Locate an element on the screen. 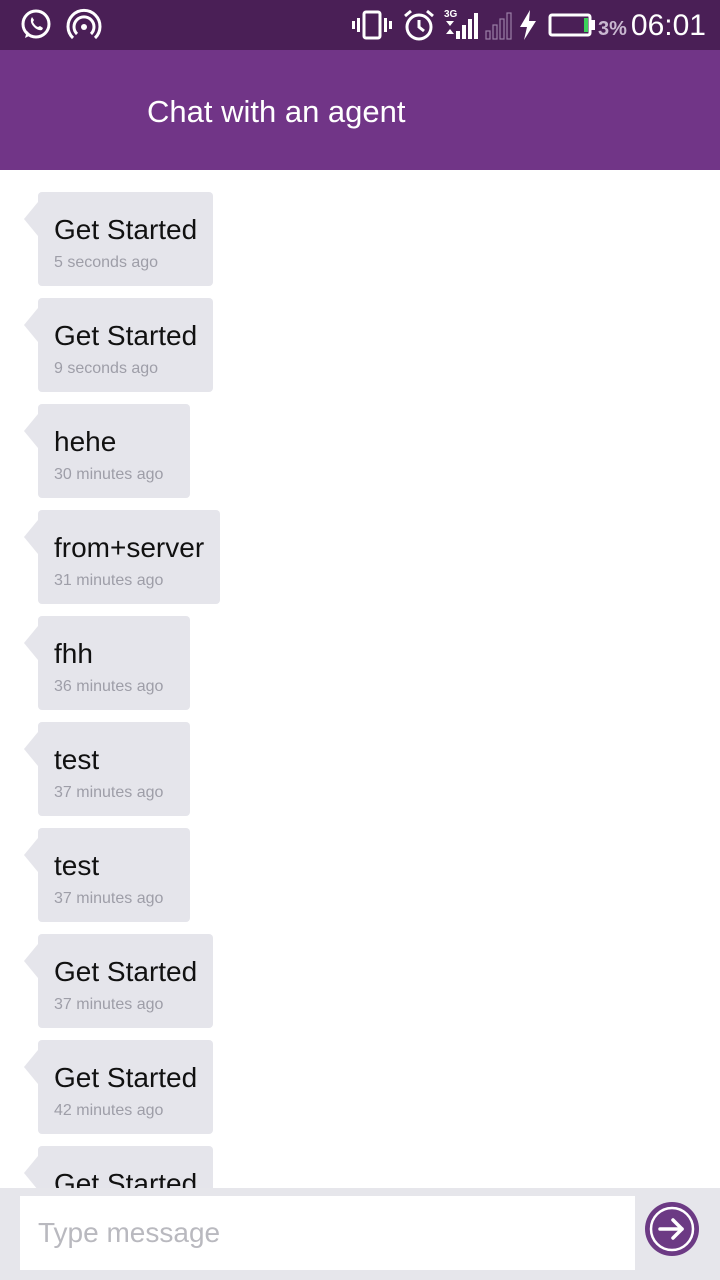  message-row: Get Started 9 seconds ago is located at coordinates (121, 351).